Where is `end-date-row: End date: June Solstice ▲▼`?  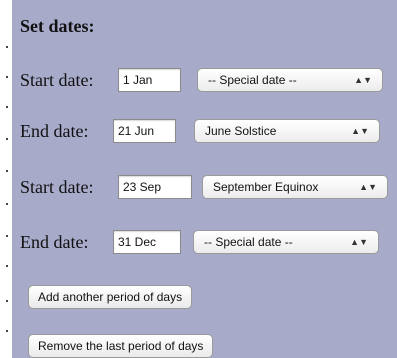 end-date-row: End date: June Solstice ▲▼ is located at coordinates (207, 131).